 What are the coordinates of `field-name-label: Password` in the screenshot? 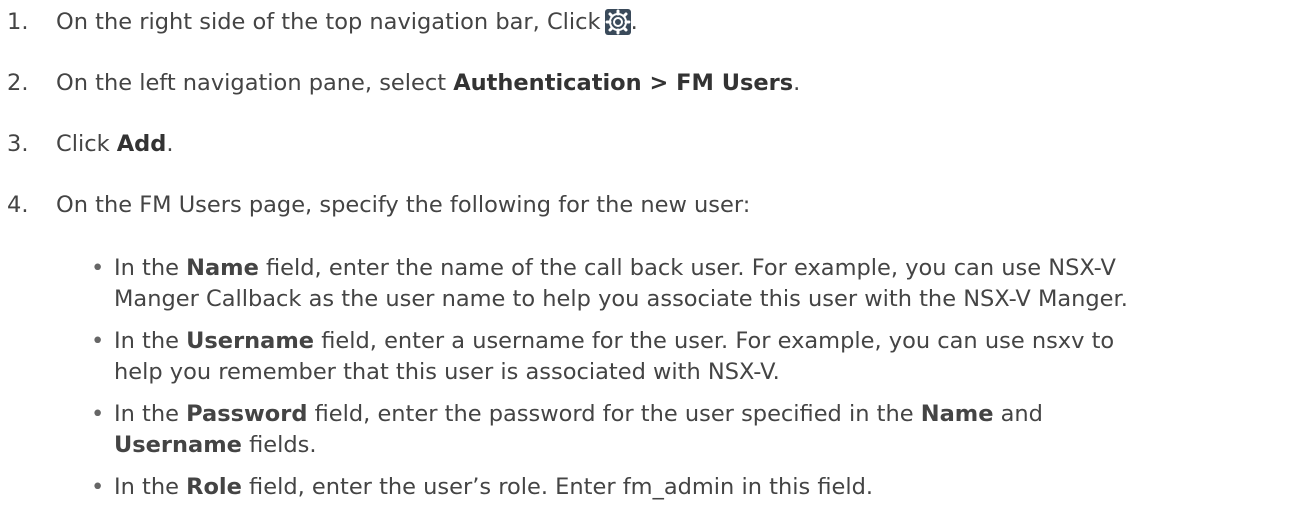 It's located at (247, 414).